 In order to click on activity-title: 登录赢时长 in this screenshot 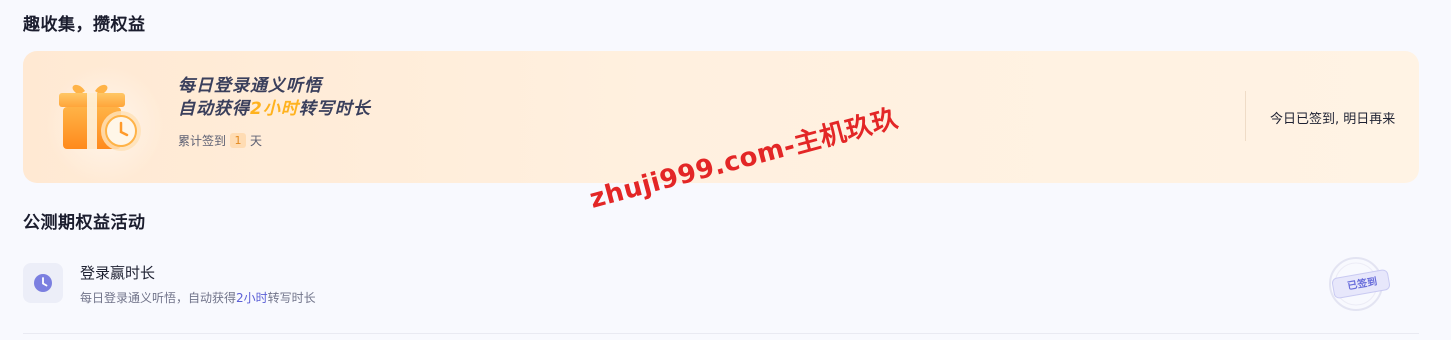, I will do `click(118, 273)`.